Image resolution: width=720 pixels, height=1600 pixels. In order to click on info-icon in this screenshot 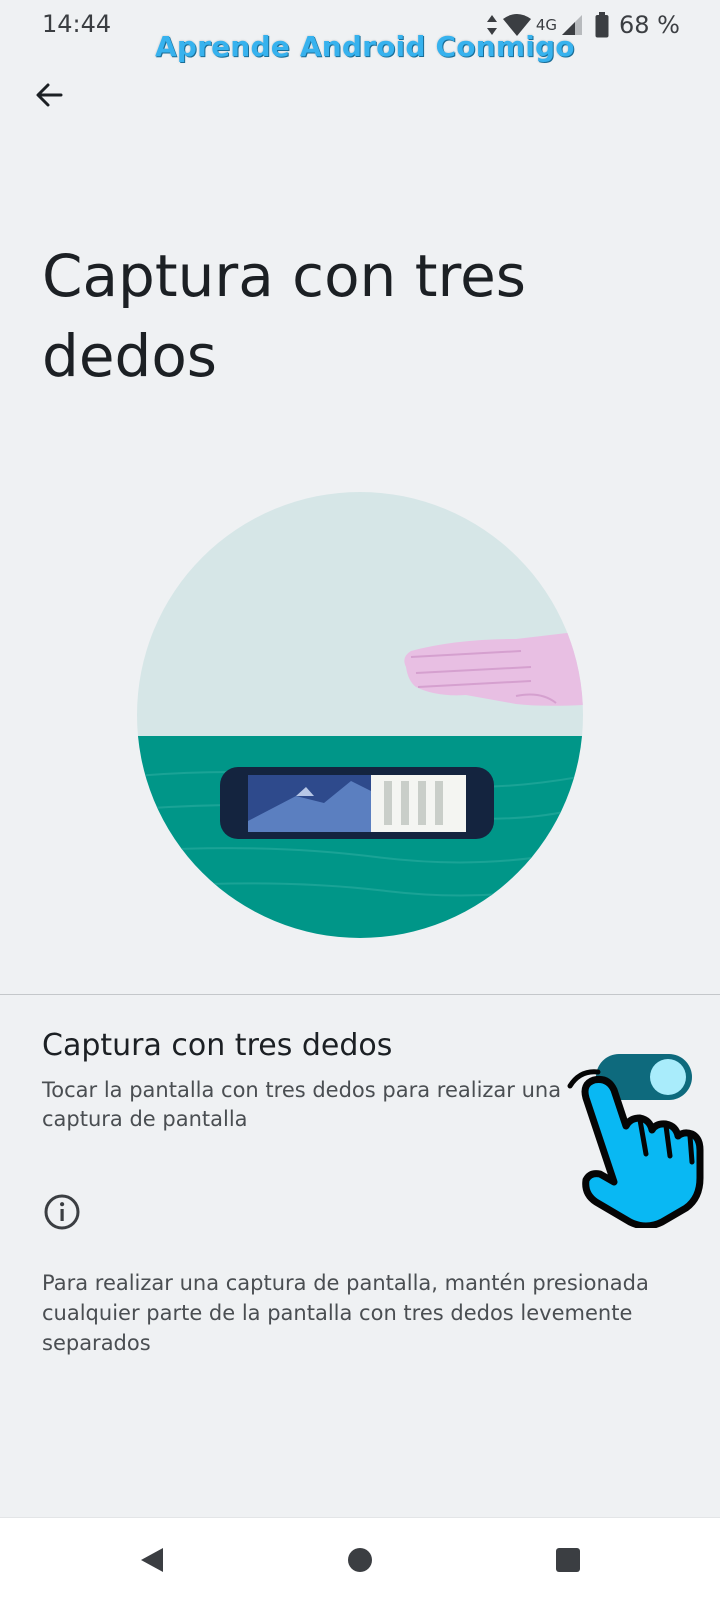, I will do `click(62, 1212)`.